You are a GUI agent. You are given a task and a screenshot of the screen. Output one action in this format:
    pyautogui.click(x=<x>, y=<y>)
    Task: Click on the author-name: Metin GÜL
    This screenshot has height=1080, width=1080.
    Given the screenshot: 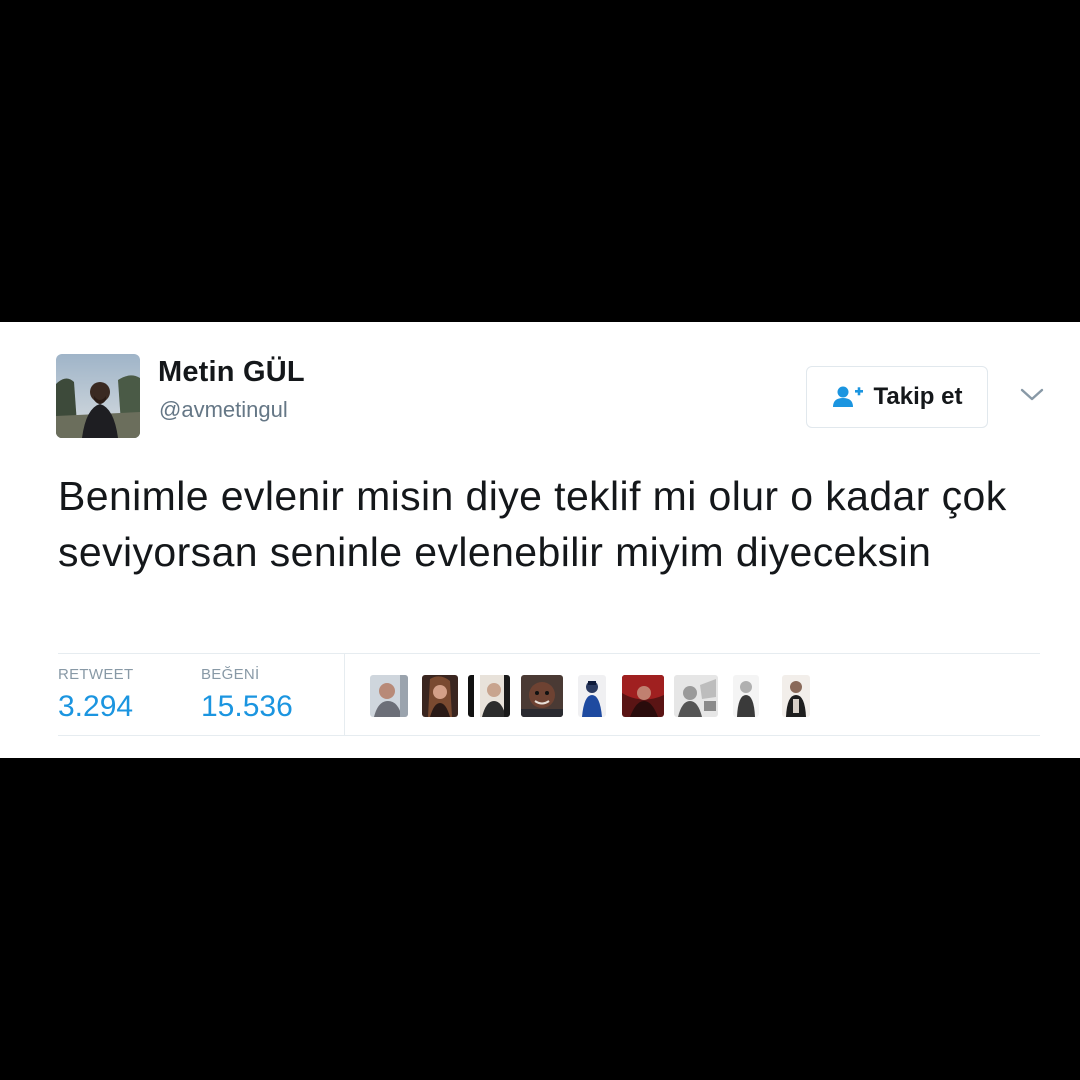 What is the action you would take?
    pyautogui.click(x=231, y=372)
    